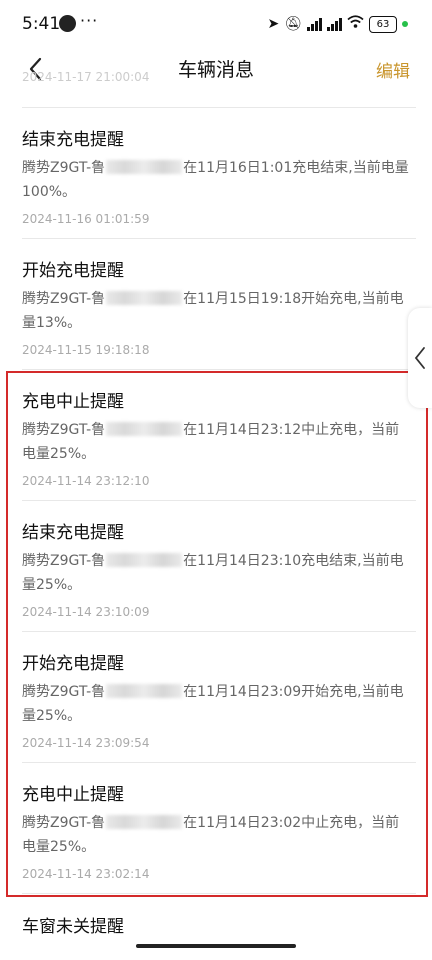  What do you see at coordinates (355, 24) in the screenshot?
I see `wifi-icon` at bounding box center [355, 24].